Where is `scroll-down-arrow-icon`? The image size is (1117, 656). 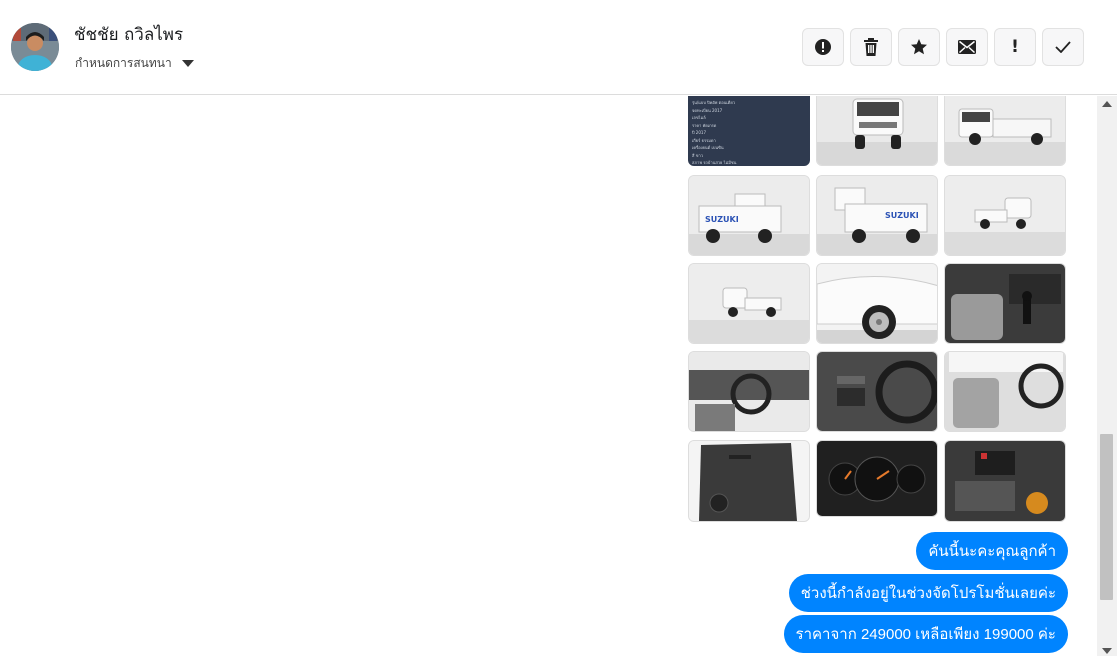
scroll-down-arrow-icon is located at coordinates (1107, 651).